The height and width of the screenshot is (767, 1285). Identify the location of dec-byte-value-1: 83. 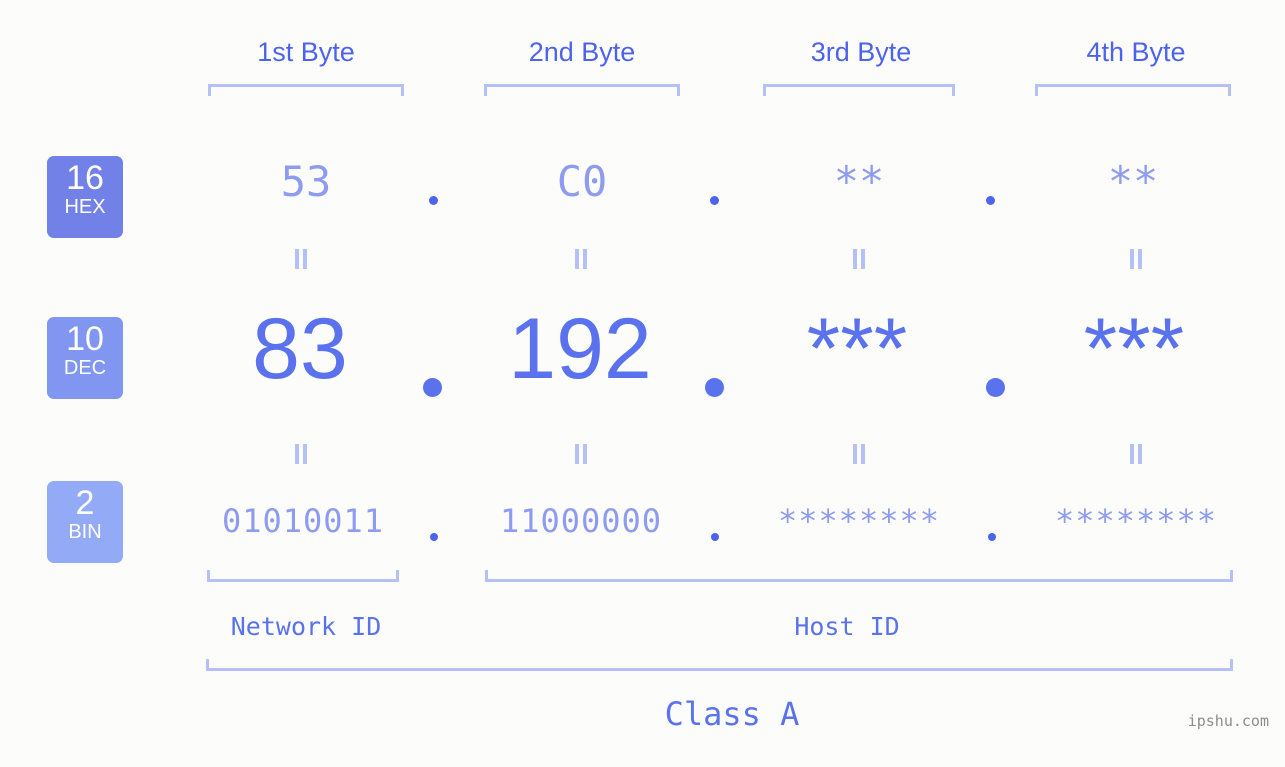
(300, 349).